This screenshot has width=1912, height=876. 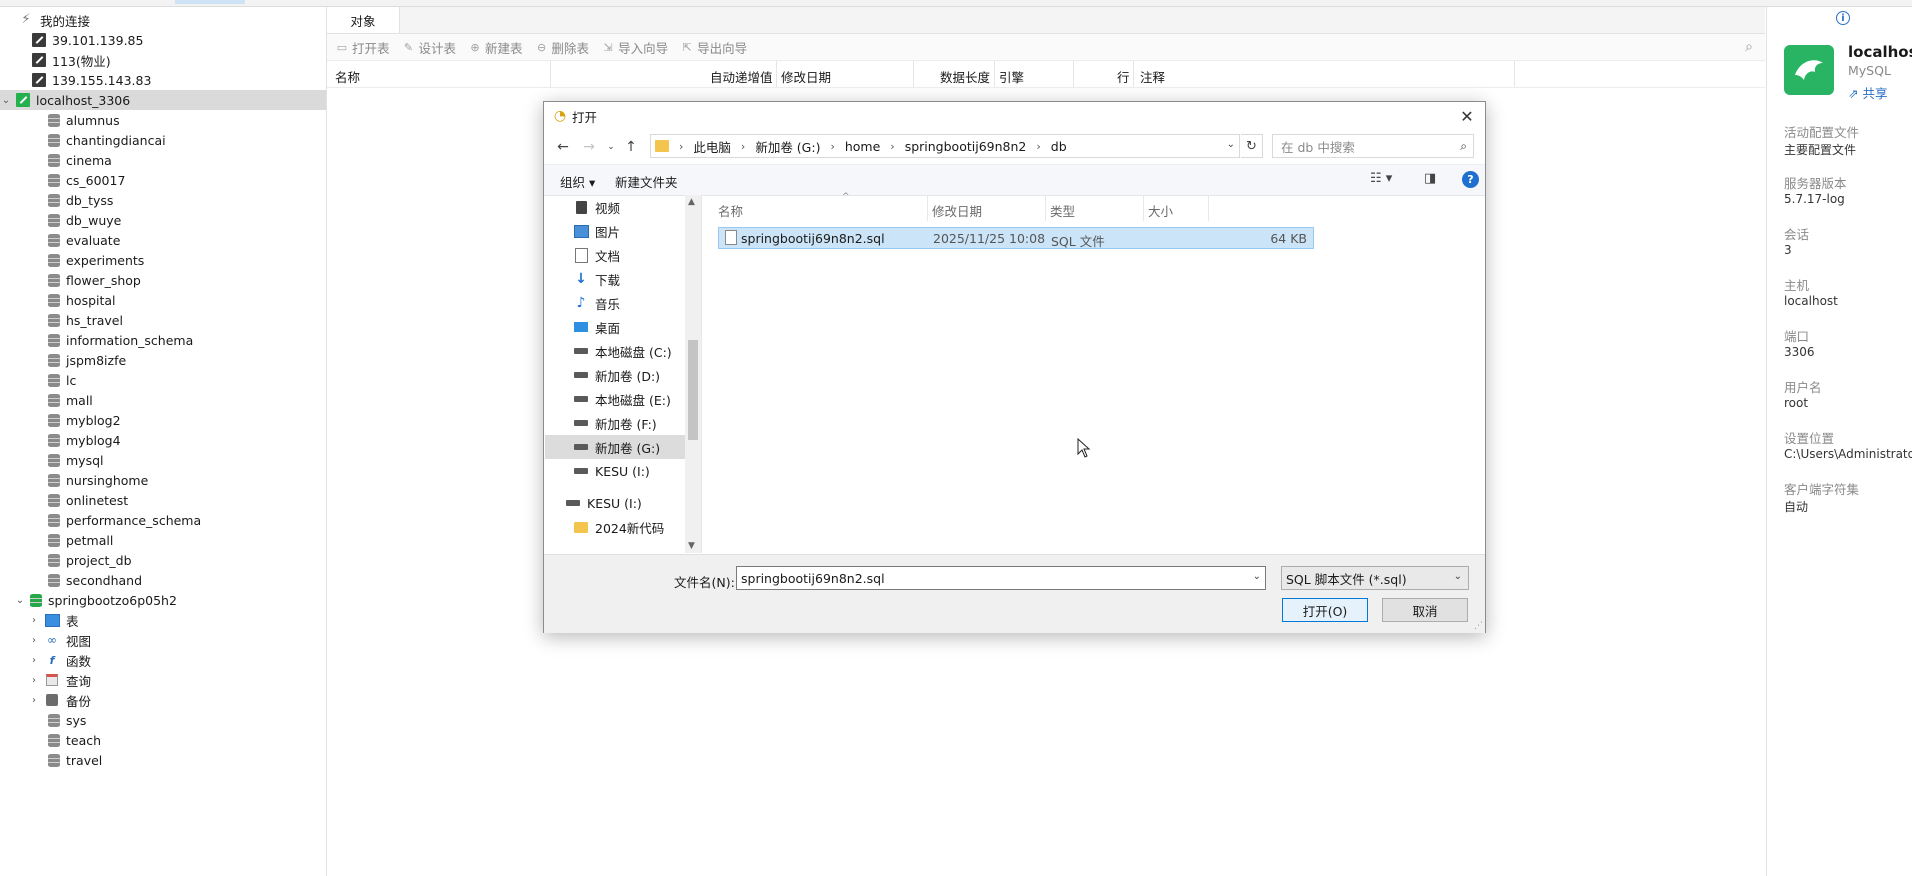 I want to click on nav-pane-item: ♪ 音乐, so click(x=622, y=303).